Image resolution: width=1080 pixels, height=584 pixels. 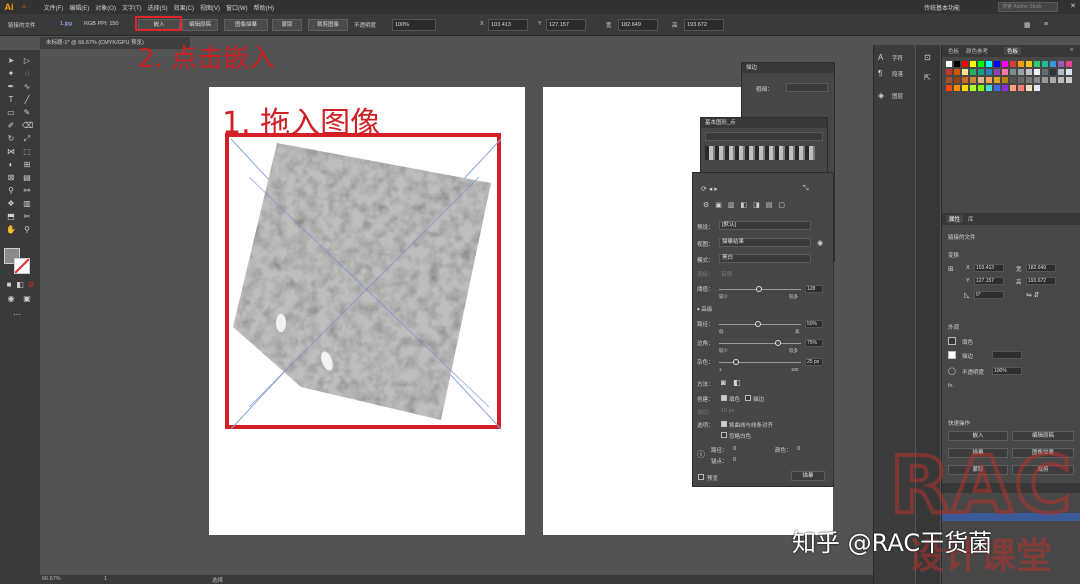 What do you see at coordinates (724, 398) in the screenshot?
I see `fills-checkbox` at bounding box center [724, 398].